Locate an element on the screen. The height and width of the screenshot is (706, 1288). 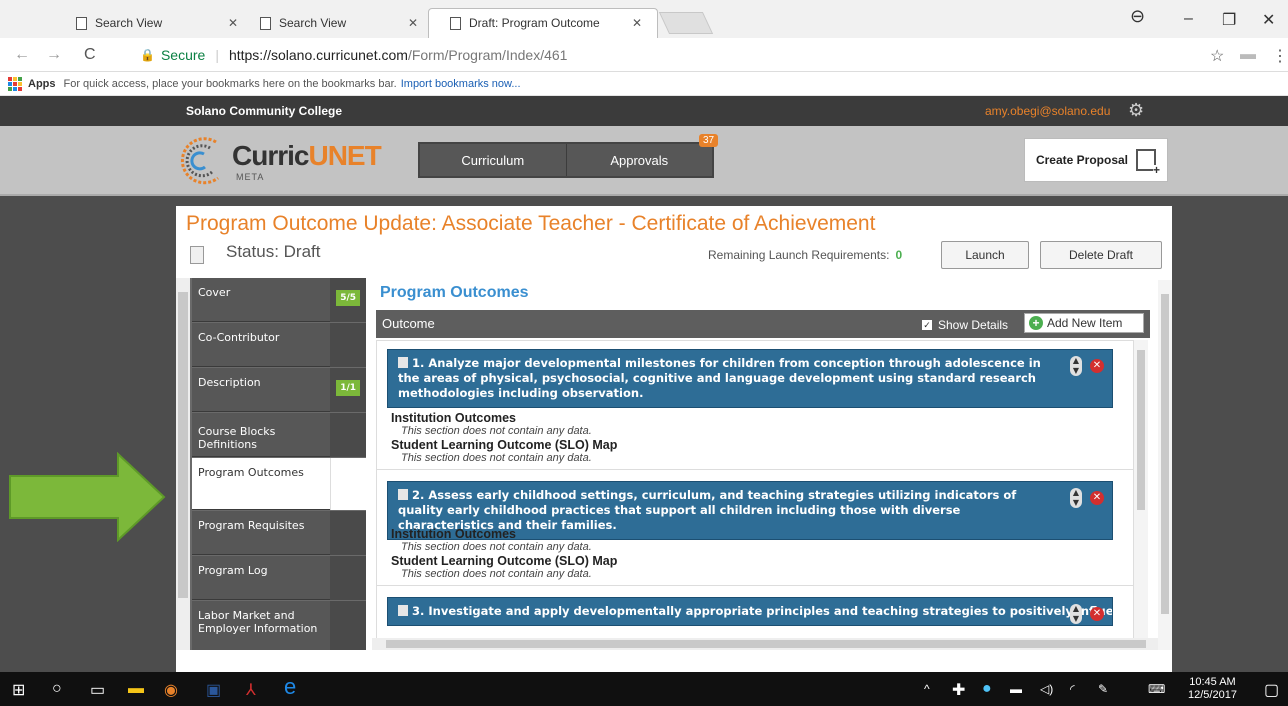
acrobat-icon: ⅄ is located at coordinates (251, 690).